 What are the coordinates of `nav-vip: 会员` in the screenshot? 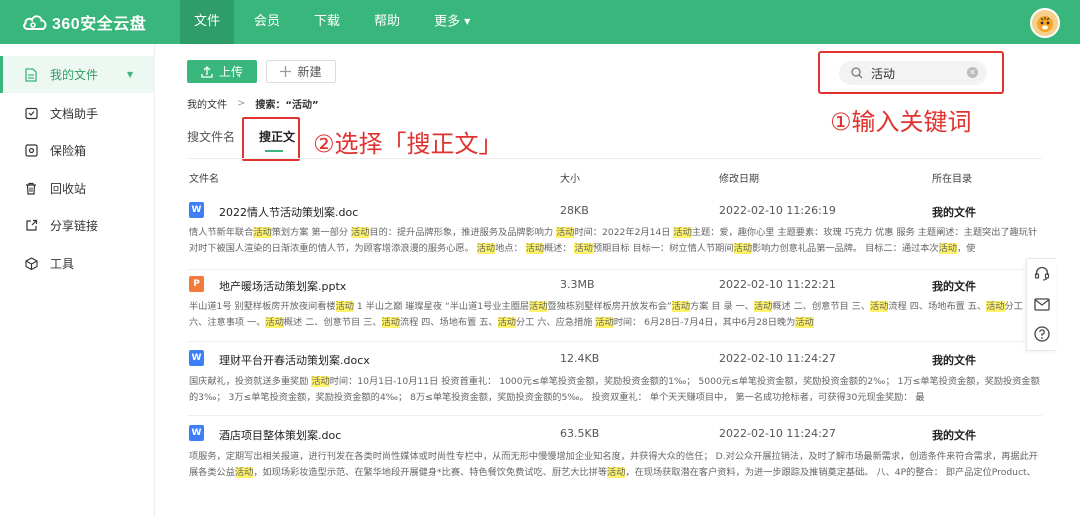 It's located at (267, 22).